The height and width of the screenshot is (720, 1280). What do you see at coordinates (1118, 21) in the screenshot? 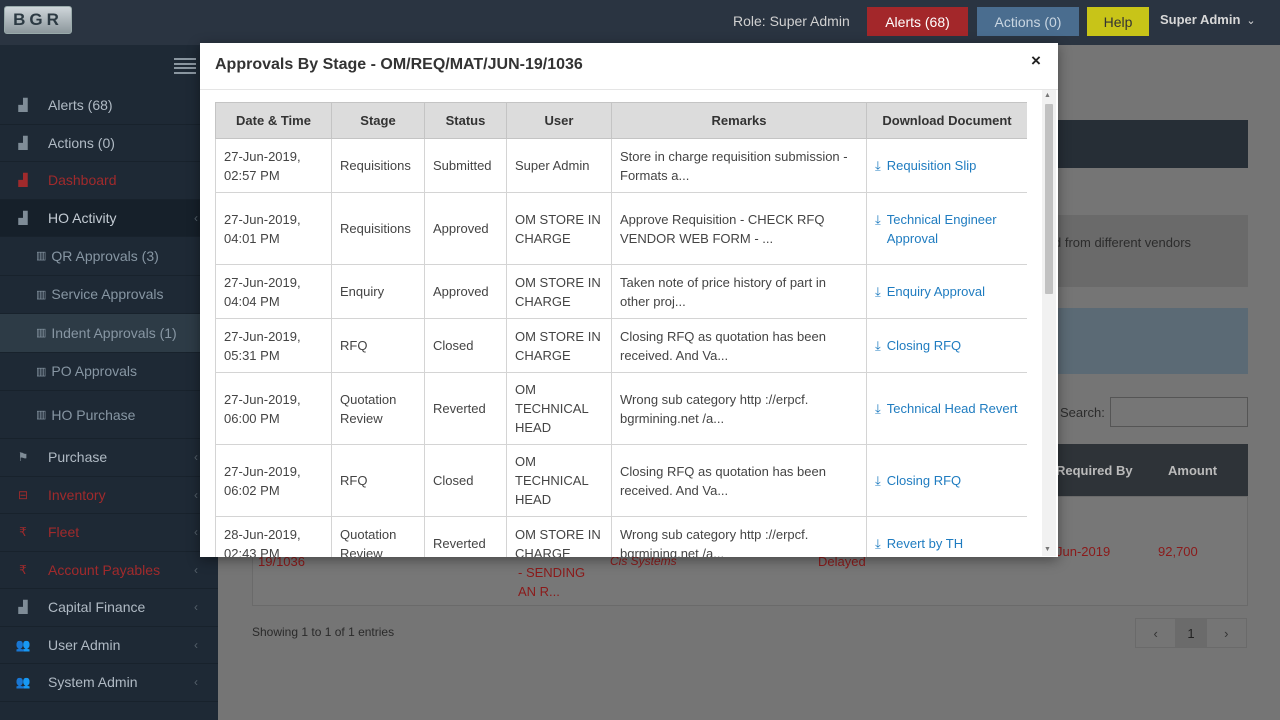
I see `help-button: Help` at bounding box center [1118, 21].